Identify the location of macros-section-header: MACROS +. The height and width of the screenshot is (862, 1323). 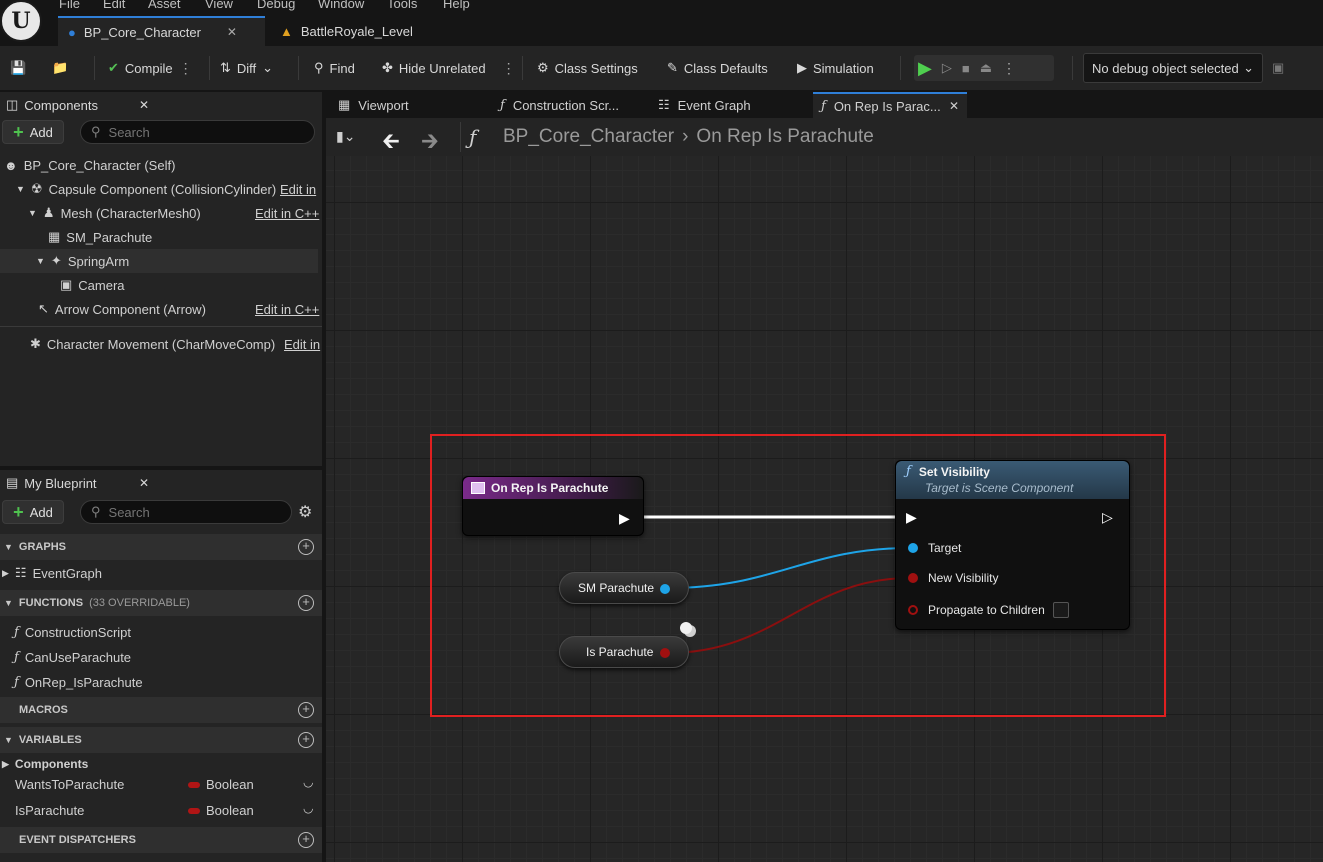
(161, 710).